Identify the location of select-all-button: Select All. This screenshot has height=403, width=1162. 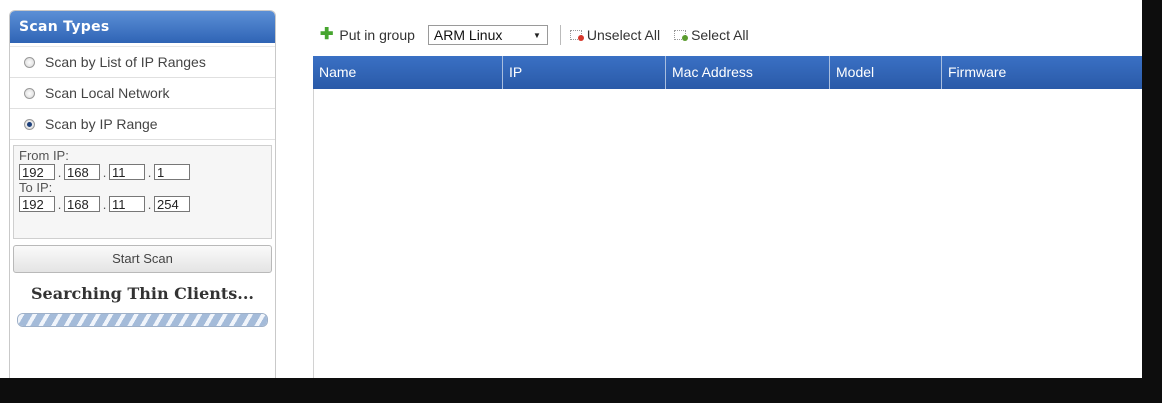
(711, 35).